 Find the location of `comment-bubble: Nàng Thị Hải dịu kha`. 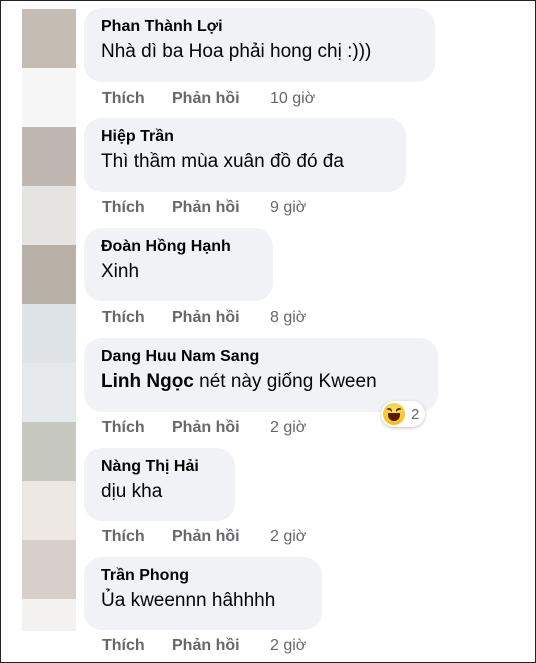

comment-bubble: Nàng Thị Hải dịu kha is located at coordinates (159, 484).